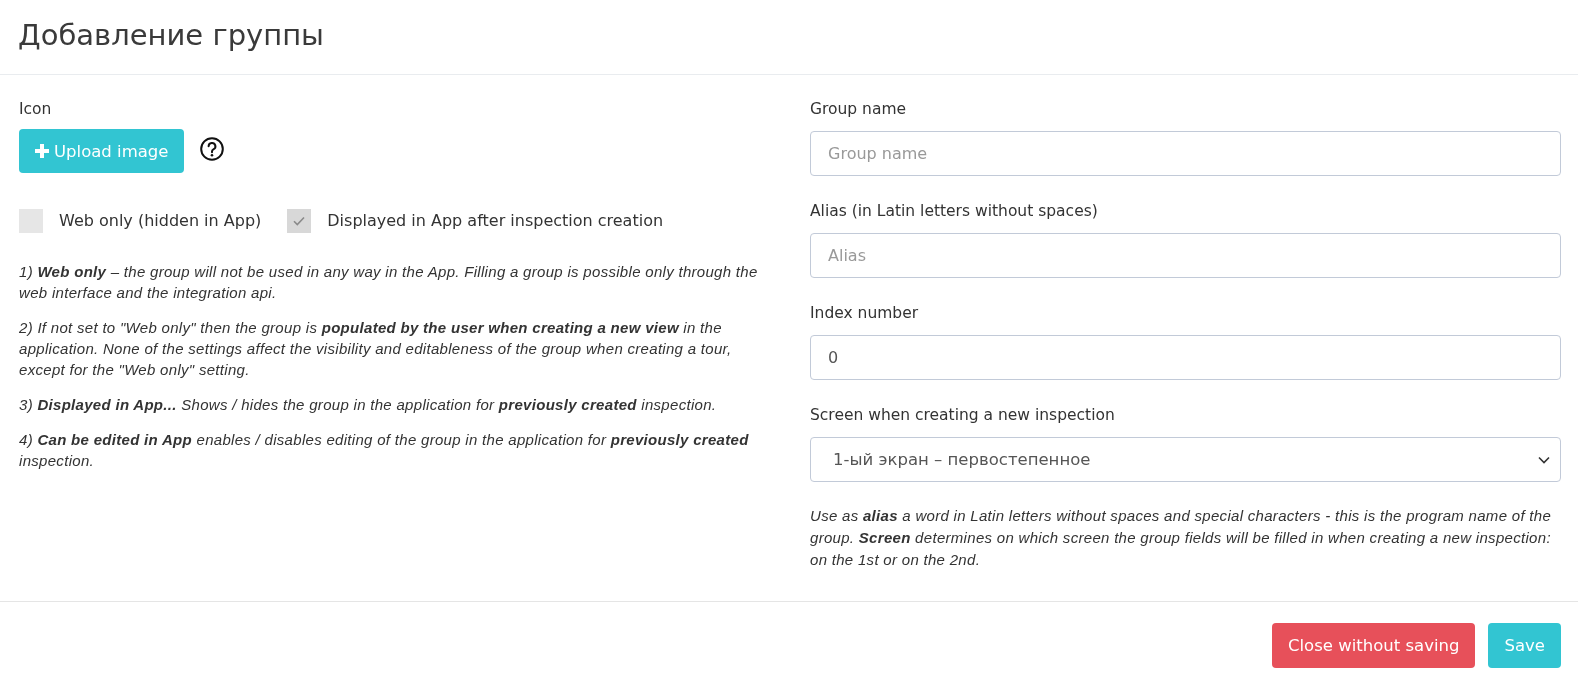 The width and height of the screenshot is (1578, 679). What do you see at coordinates (1185, 459) in the screenshot?
I see `select-field: 1-ый экран – первостепенное` at bounding box center [1185, 459].